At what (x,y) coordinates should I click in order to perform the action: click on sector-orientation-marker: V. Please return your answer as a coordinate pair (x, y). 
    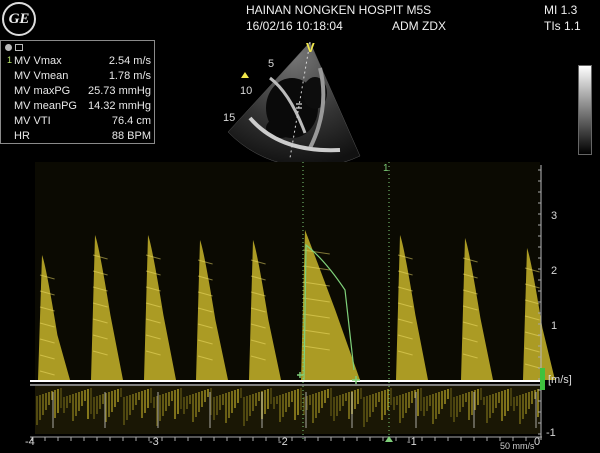
    Looking at the image, I should click on (310, 47).